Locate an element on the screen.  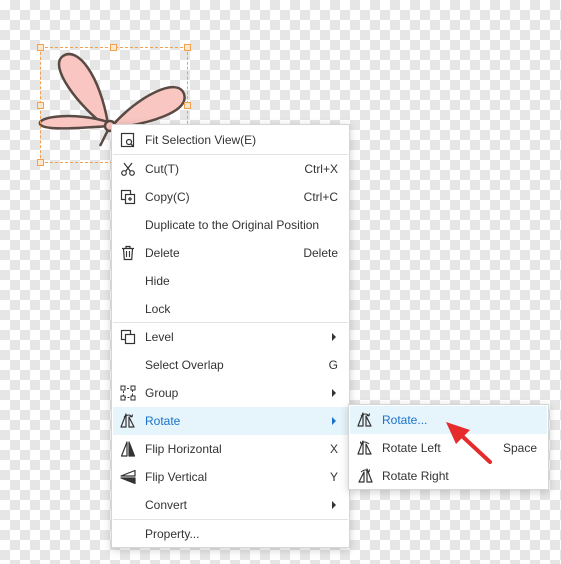
group-icon is located at coordinates (128, 393).